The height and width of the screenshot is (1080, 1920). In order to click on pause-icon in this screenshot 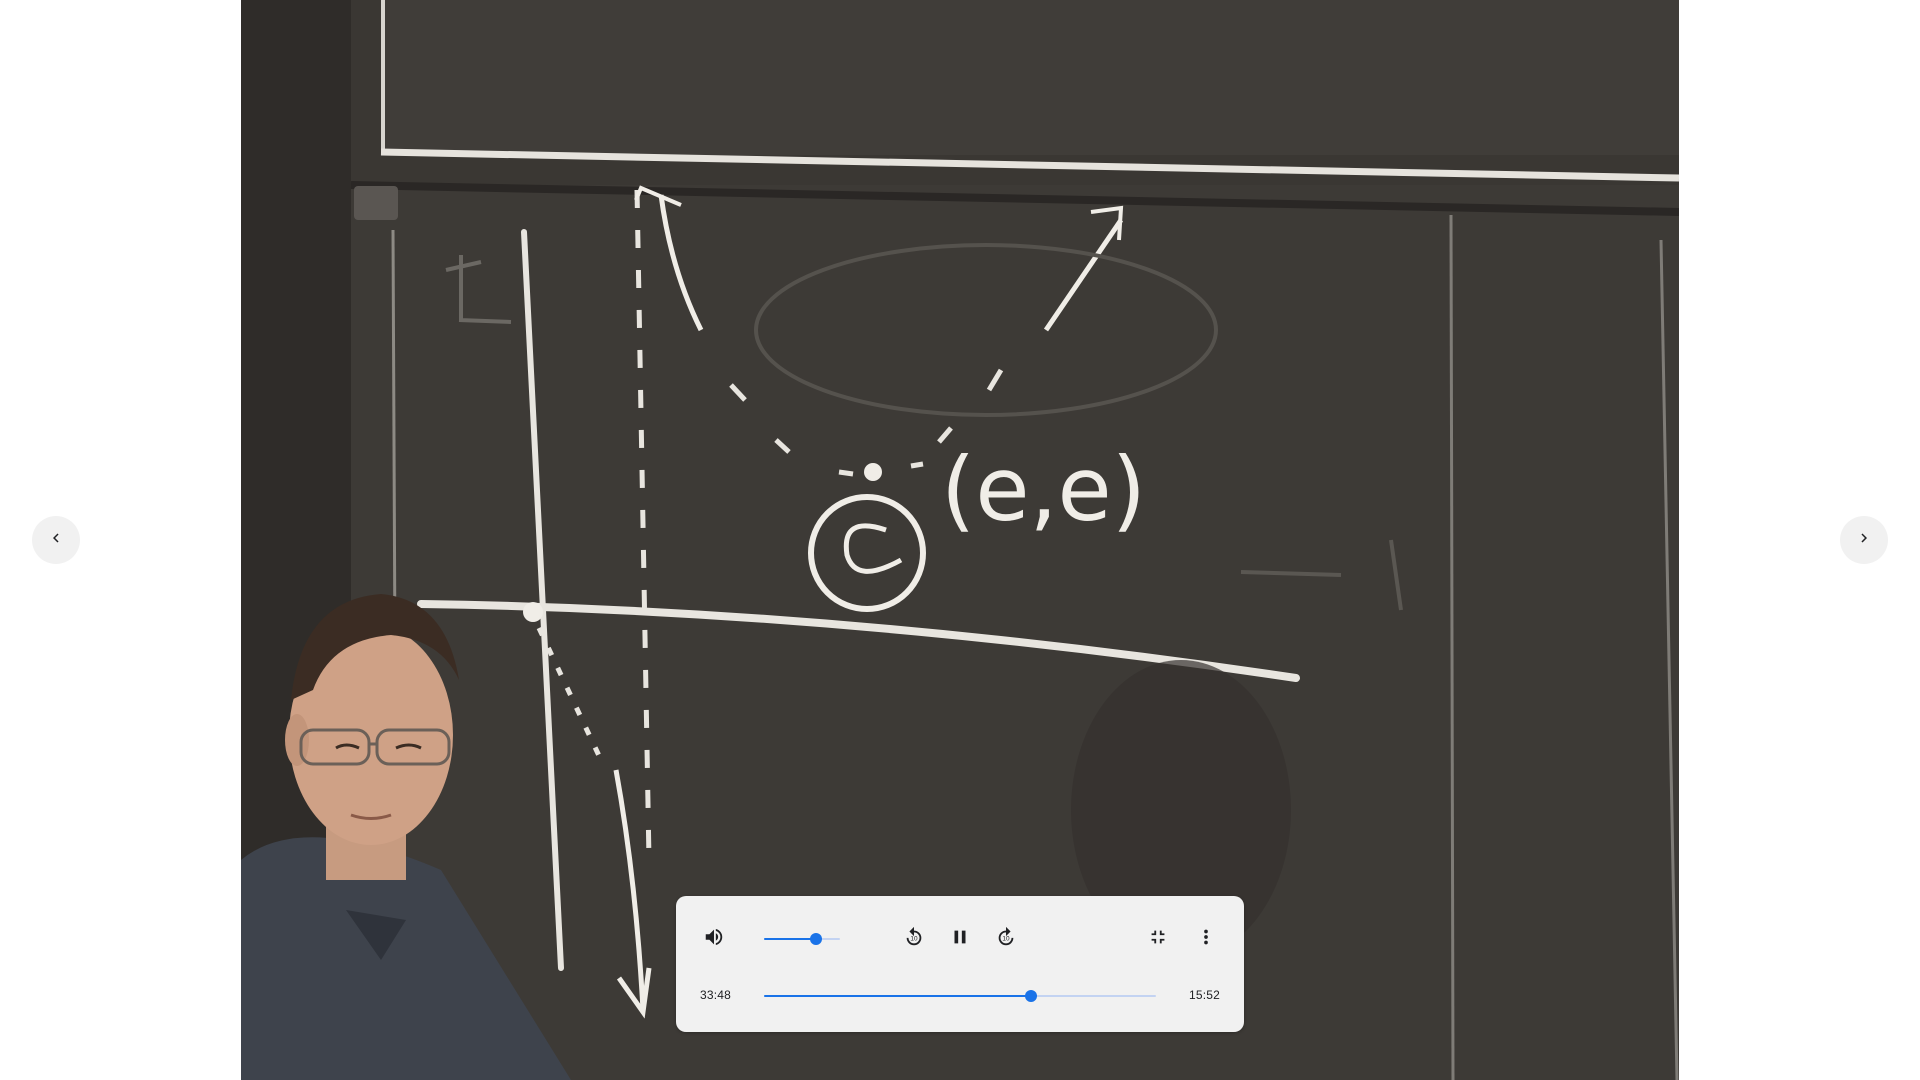, I will do `click(960, 939)`.